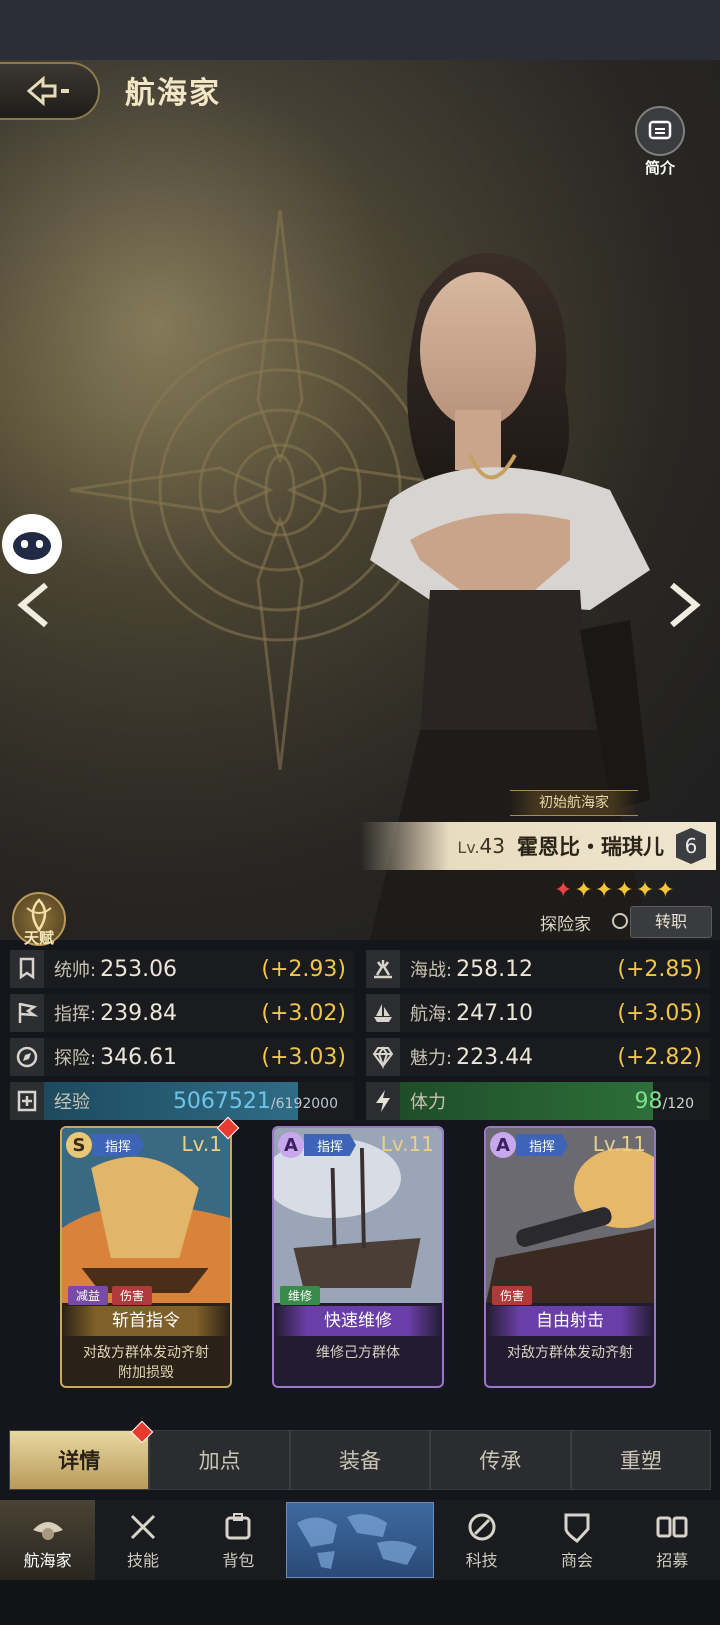 Image resolution: width=720 pixels, height=1625 pixels. Describe the element at coordinates (48, 1527) in the screenshot. I see `captain-hat-icon` at that location.